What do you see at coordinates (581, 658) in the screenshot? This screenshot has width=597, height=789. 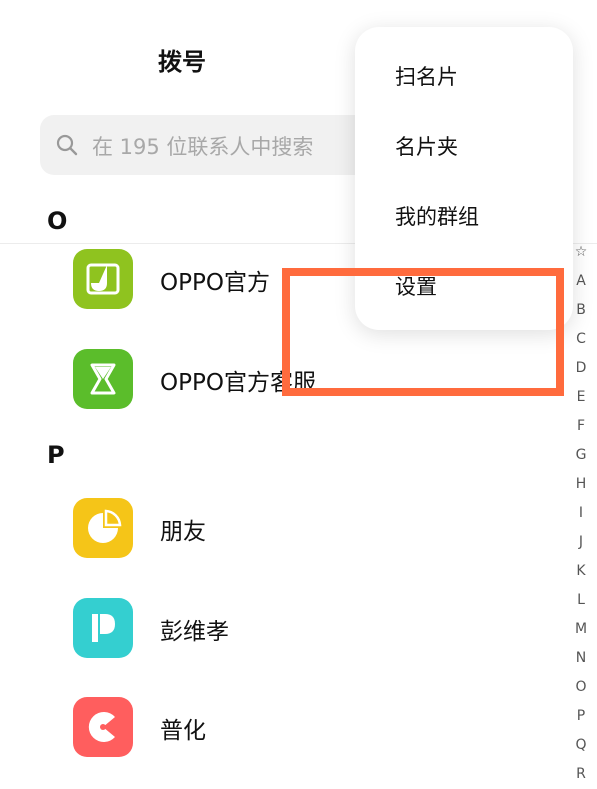 I see `index-letter: N` at bounding box center [581, 658].